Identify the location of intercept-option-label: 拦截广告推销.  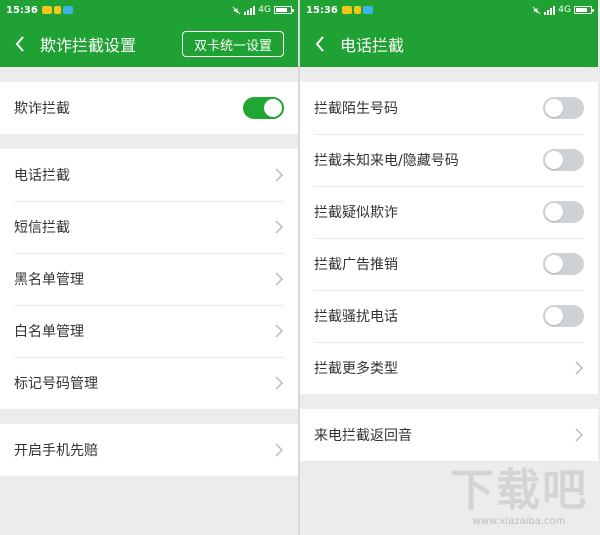
(356, 265).